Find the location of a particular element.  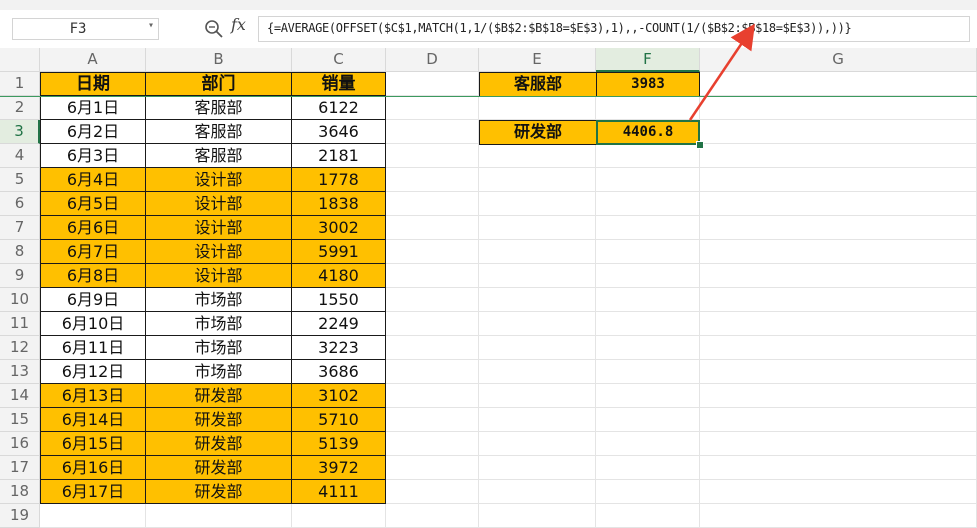

name-box: F3 ▾ is located at coordinates (85, 29).